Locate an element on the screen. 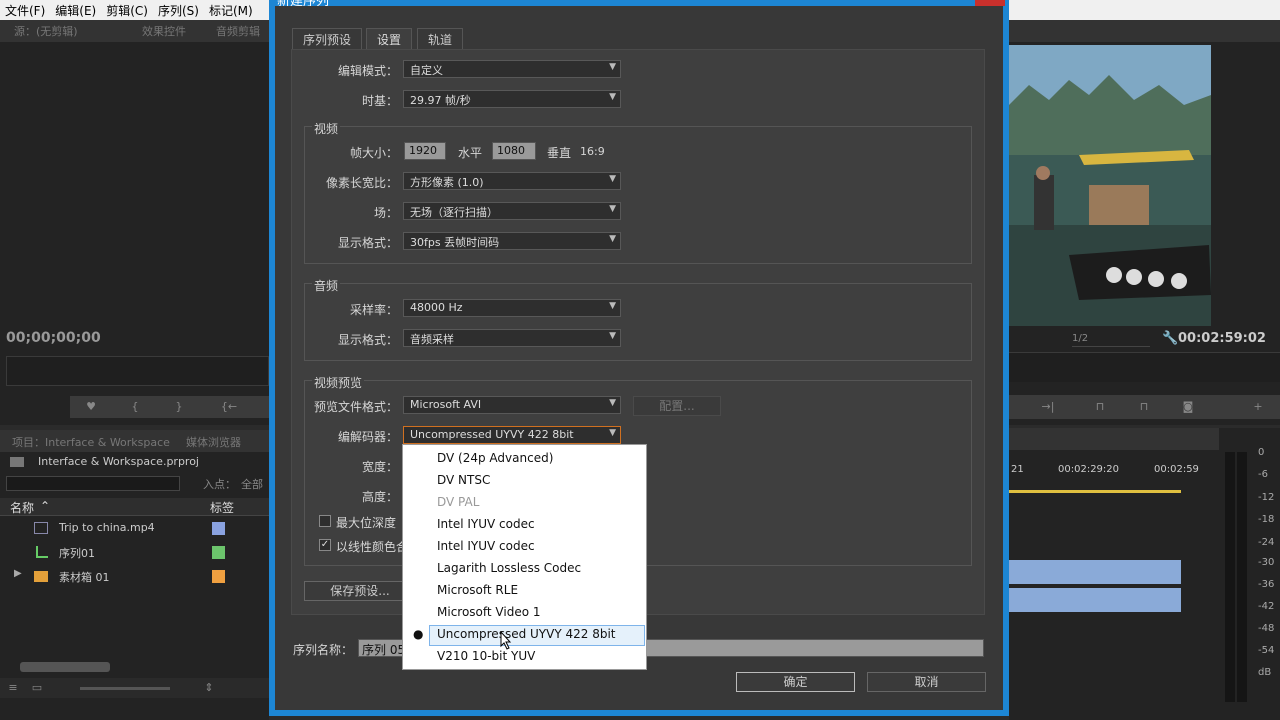 The height and width of the screenshot is (720, 1280). codec-option: Microsoft RLE is located at coordinates (477, 590).